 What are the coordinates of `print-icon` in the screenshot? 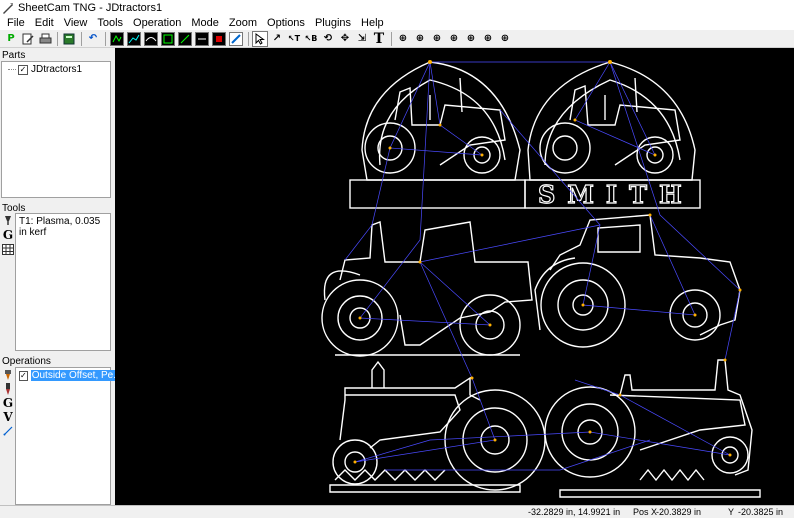 It's located at (45, 39).